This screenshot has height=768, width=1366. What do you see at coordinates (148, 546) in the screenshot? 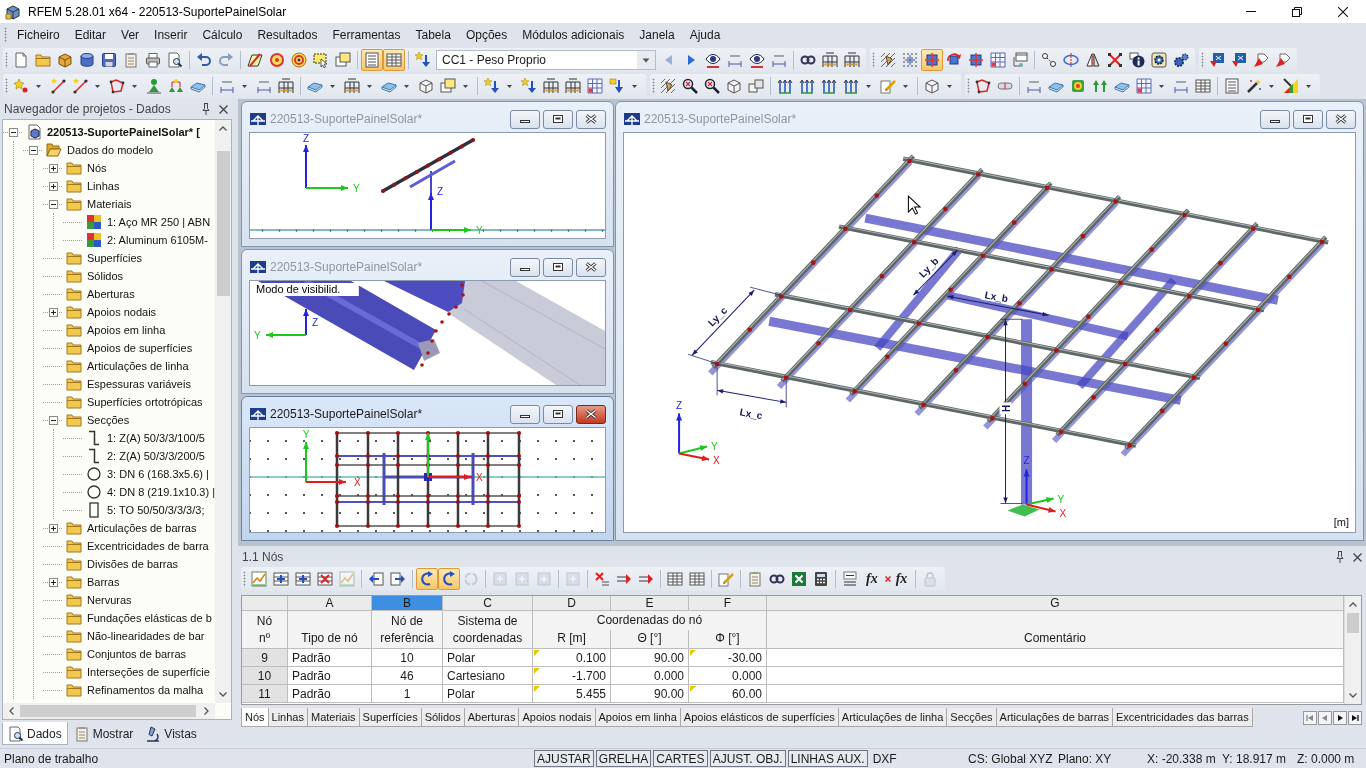
I see `tree-item: Excentricidades de barra` at bounding box center [148, 546].